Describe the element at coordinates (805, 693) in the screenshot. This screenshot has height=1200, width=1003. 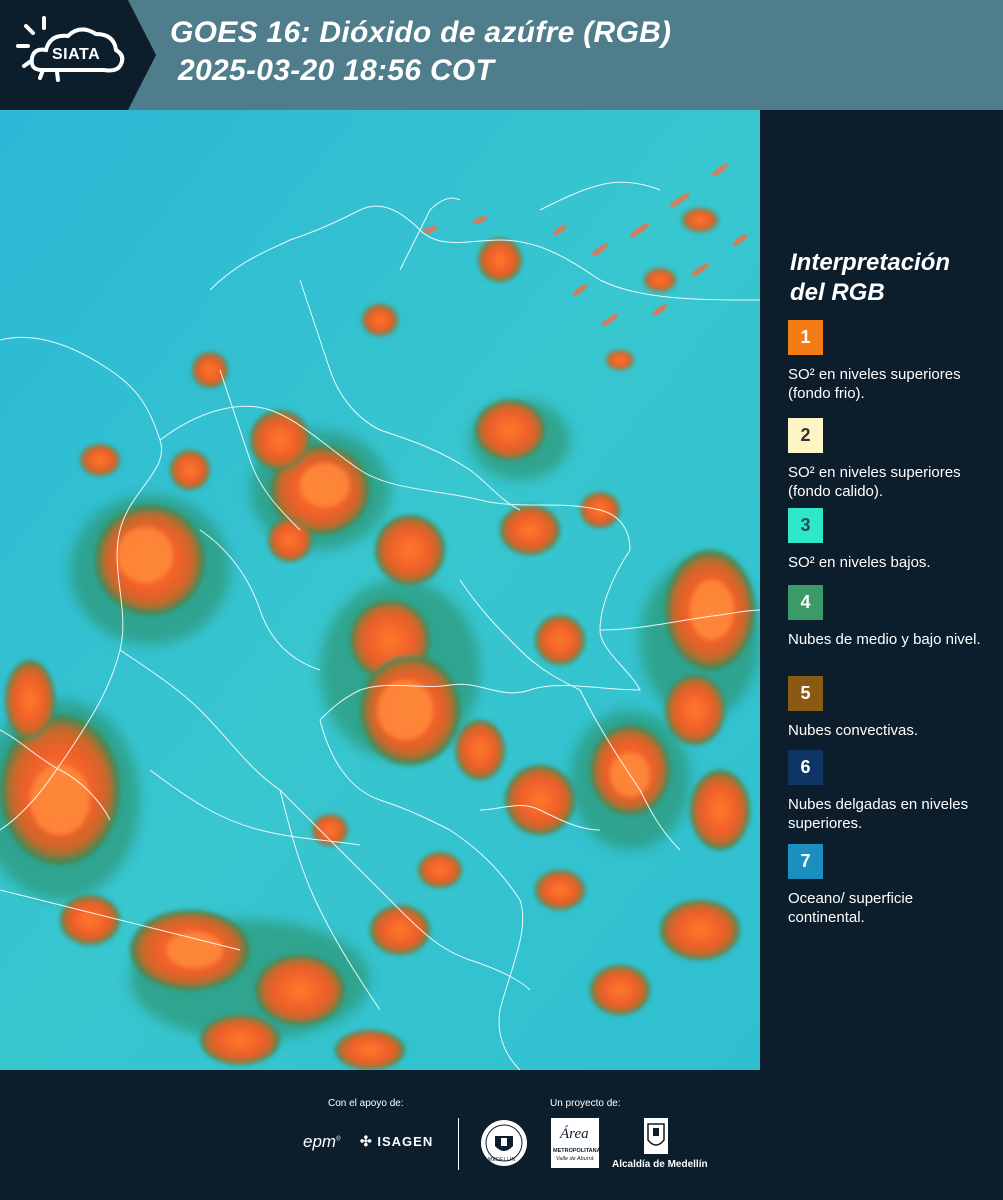
I see `legend-swatch: 5` at that location.